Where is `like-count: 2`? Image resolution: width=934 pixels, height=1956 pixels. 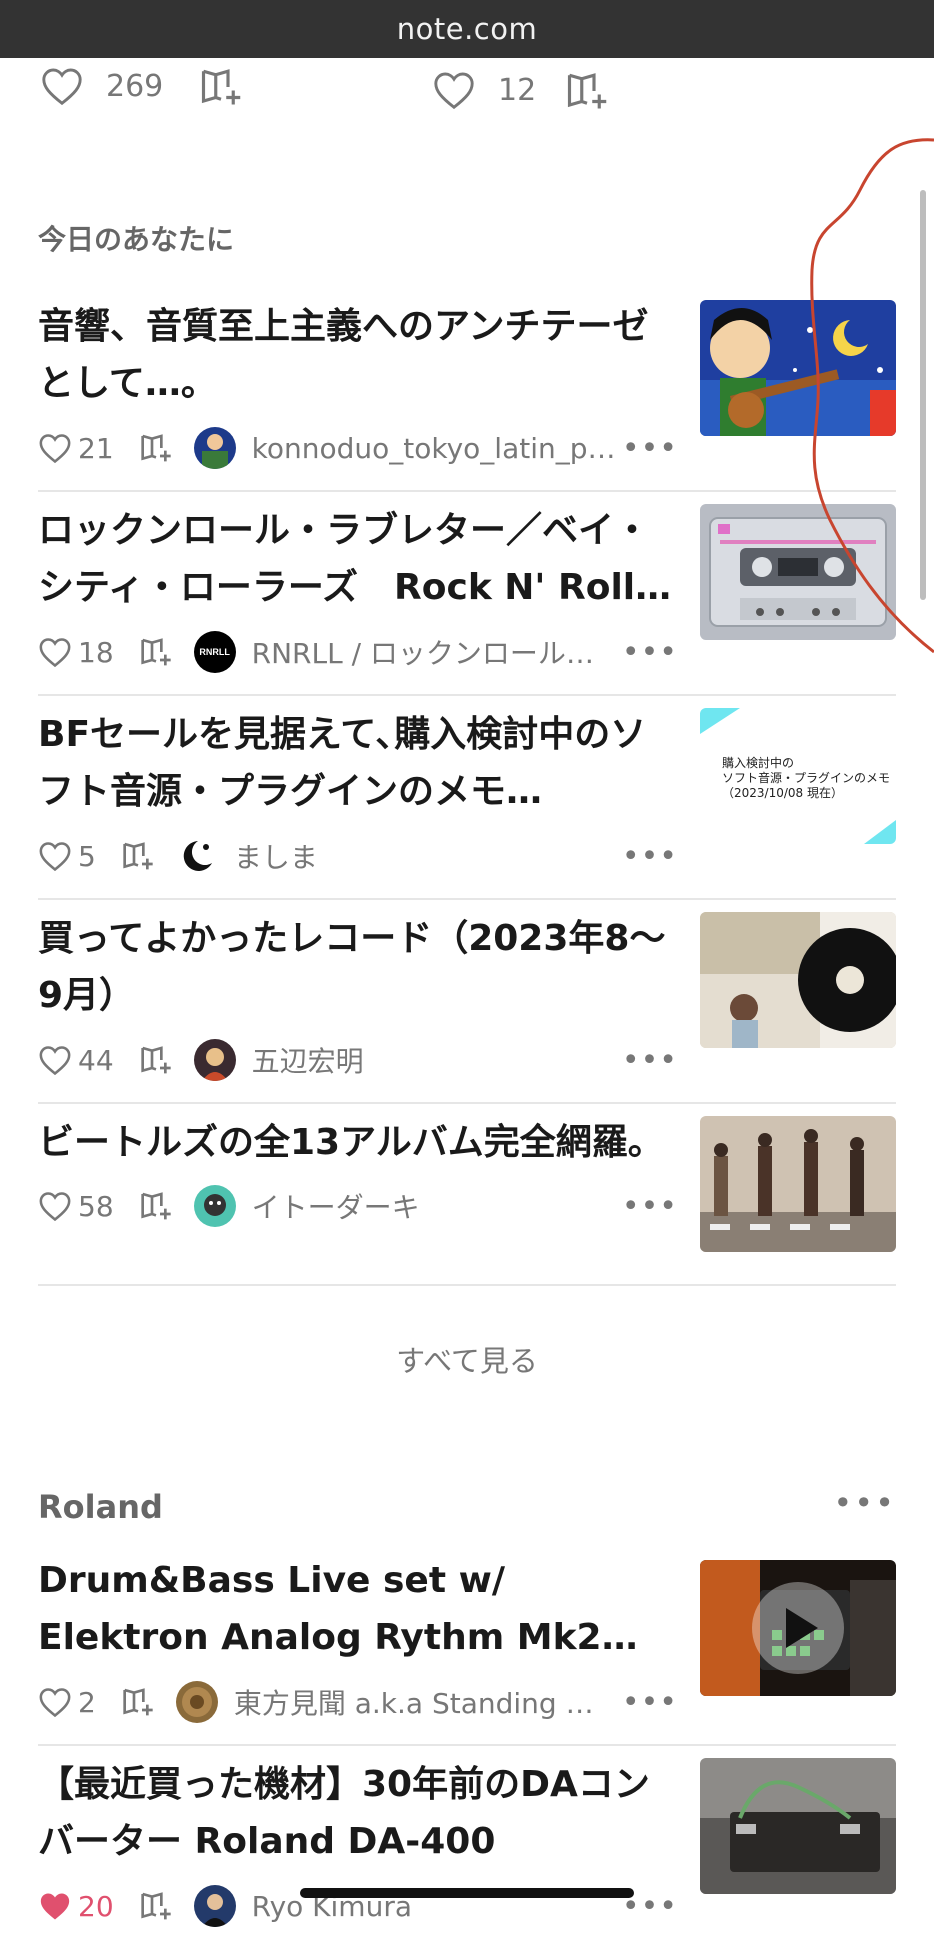 like-count: 2 is located at coordinates (87, 1702).